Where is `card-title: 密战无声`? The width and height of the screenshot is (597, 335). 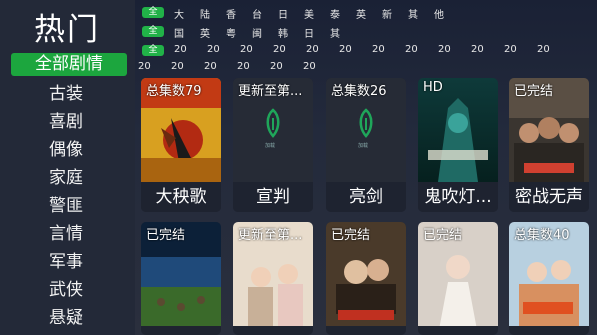 card-title: 密战无声 is located at coordinates (549, 197).